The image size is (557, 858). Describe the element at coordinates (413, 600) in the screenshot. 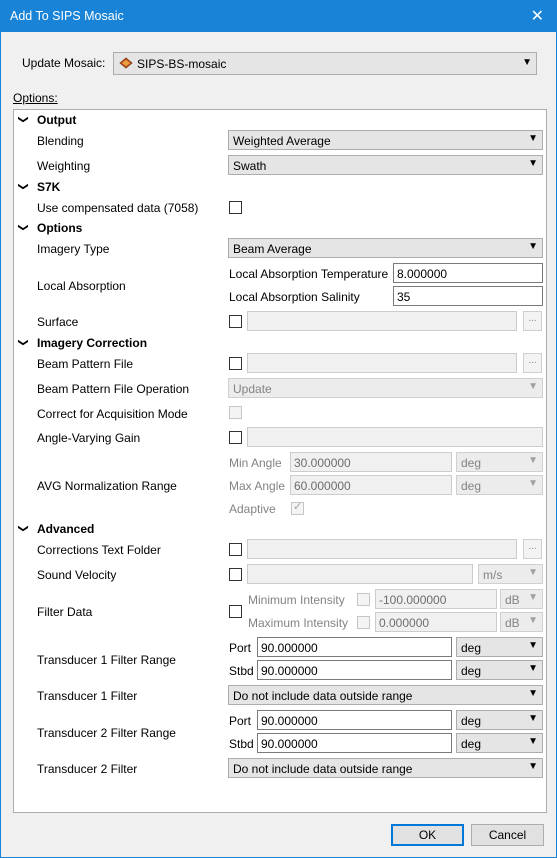

I see `min-intensity-value: -100.000000` at that location.